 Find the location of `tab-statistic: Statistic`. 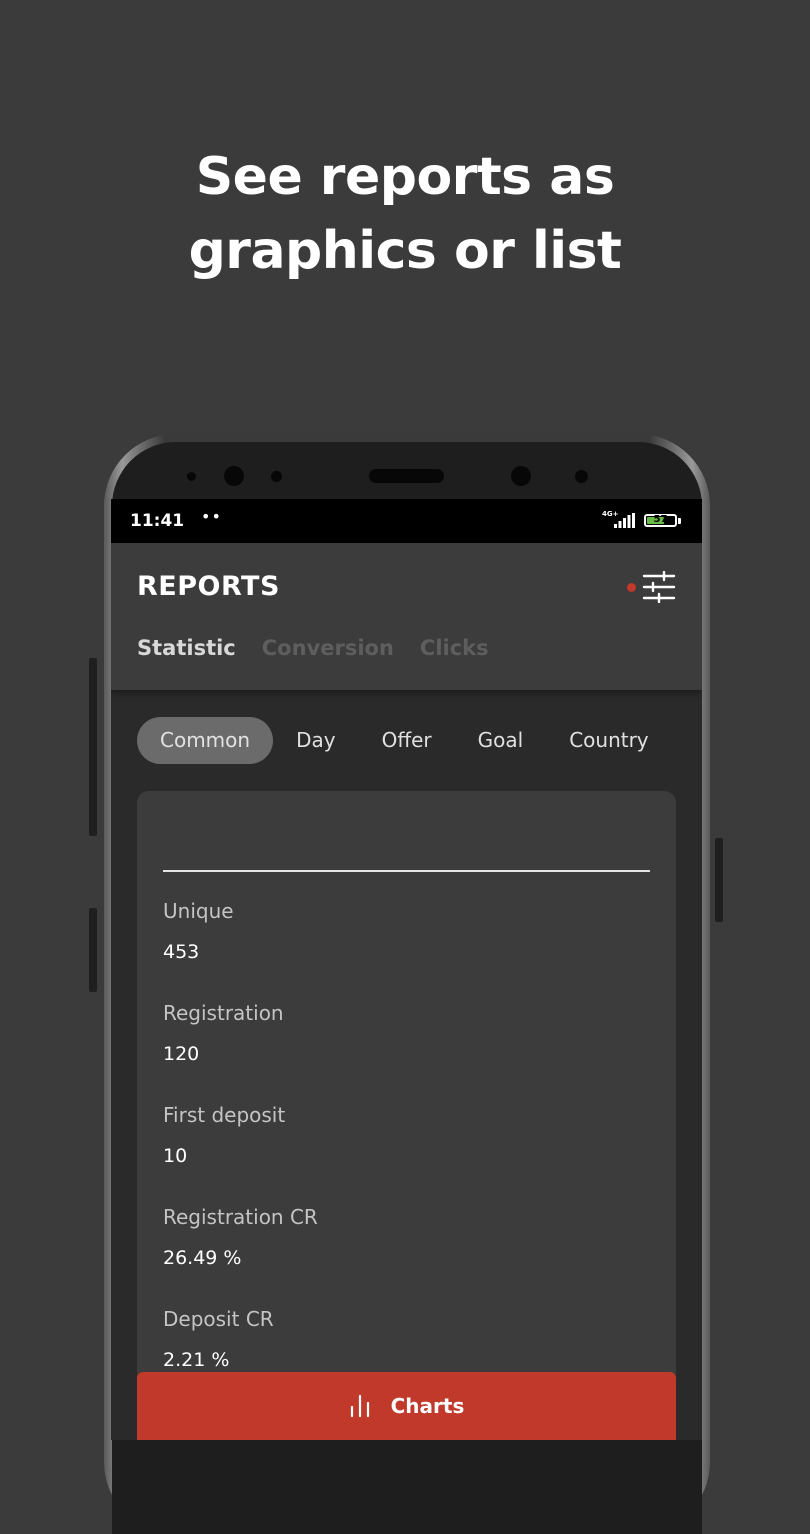

tab-statistic: Statistic is located at coordinates (186, 648).